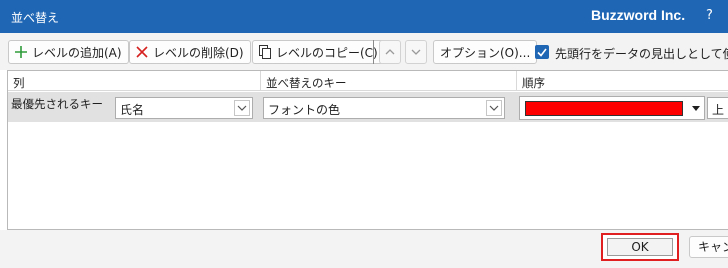 The width and height of the screenshot is (728, 268). What do you see at coordinates (265, 52) in the screenshot?
I see `copy-icon` at bounding box center [265, 52].